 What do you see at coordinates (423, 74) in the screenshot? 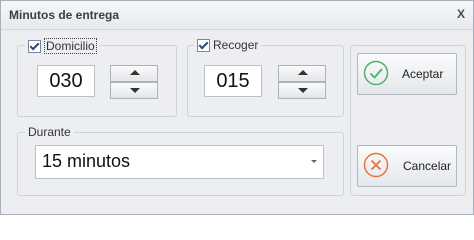
I see `accept-button-label: Aceptar` at bounding box center [423, 74].